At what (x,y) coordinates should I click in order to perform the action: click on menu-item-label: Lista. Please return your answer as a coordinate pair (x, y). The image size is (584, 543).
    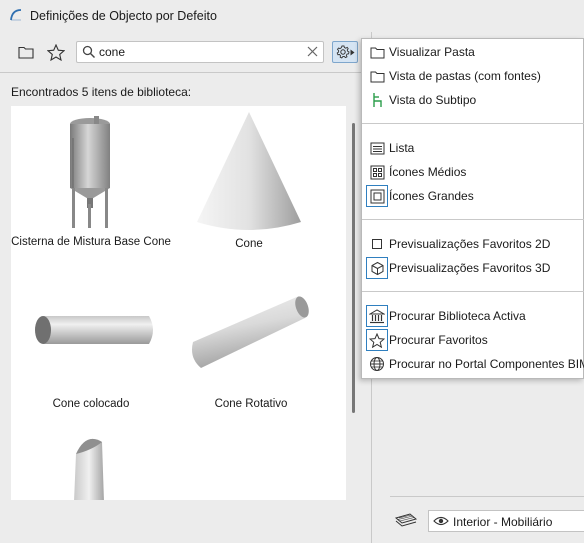
    Looking at the image, I should click on (402, 148).